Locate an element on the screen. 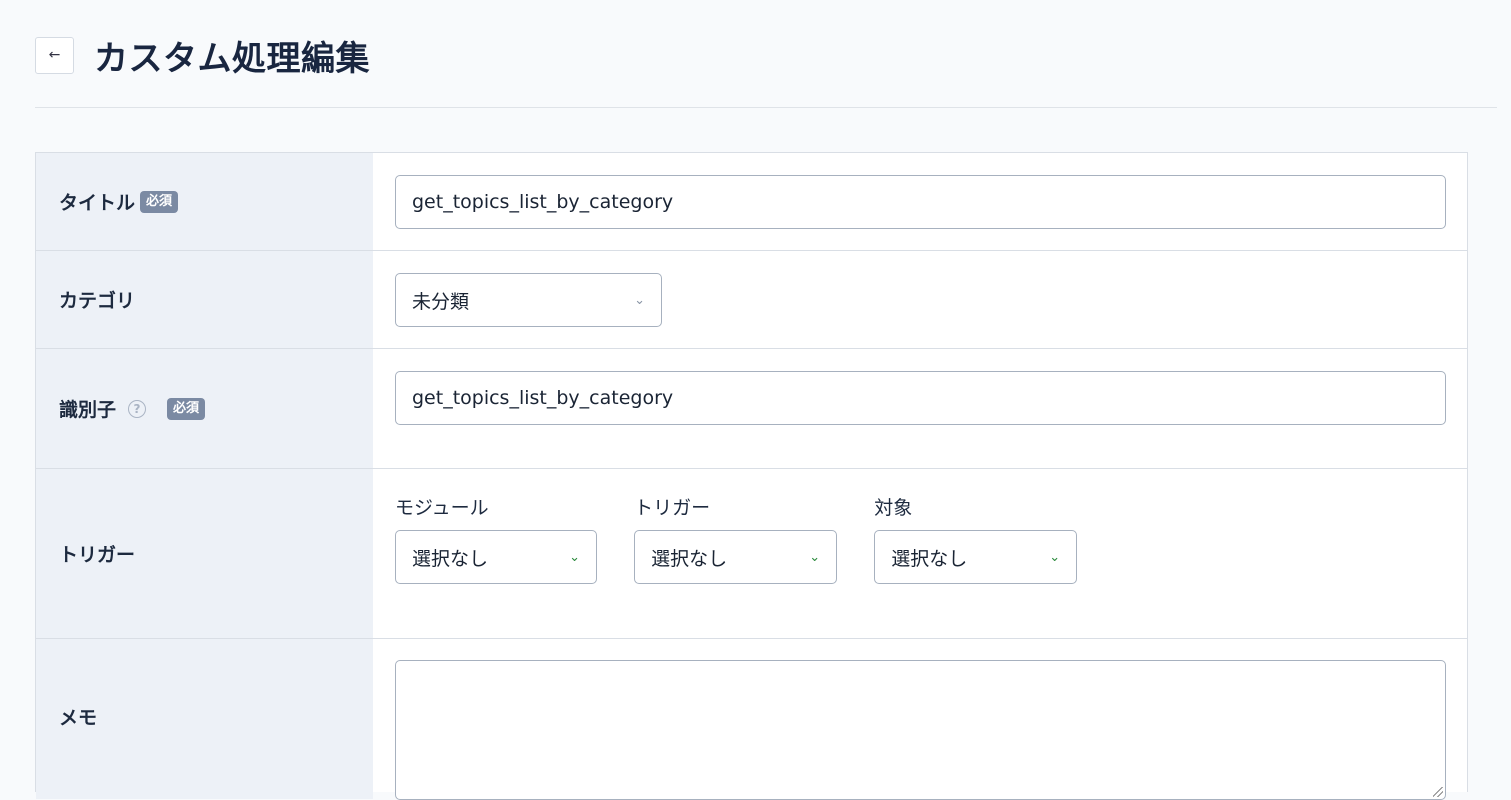 The height and width of the screenshot is (800, 1511). identifier-label-cell: 識別子 ? 必須 is located at coordinates (204, 408).